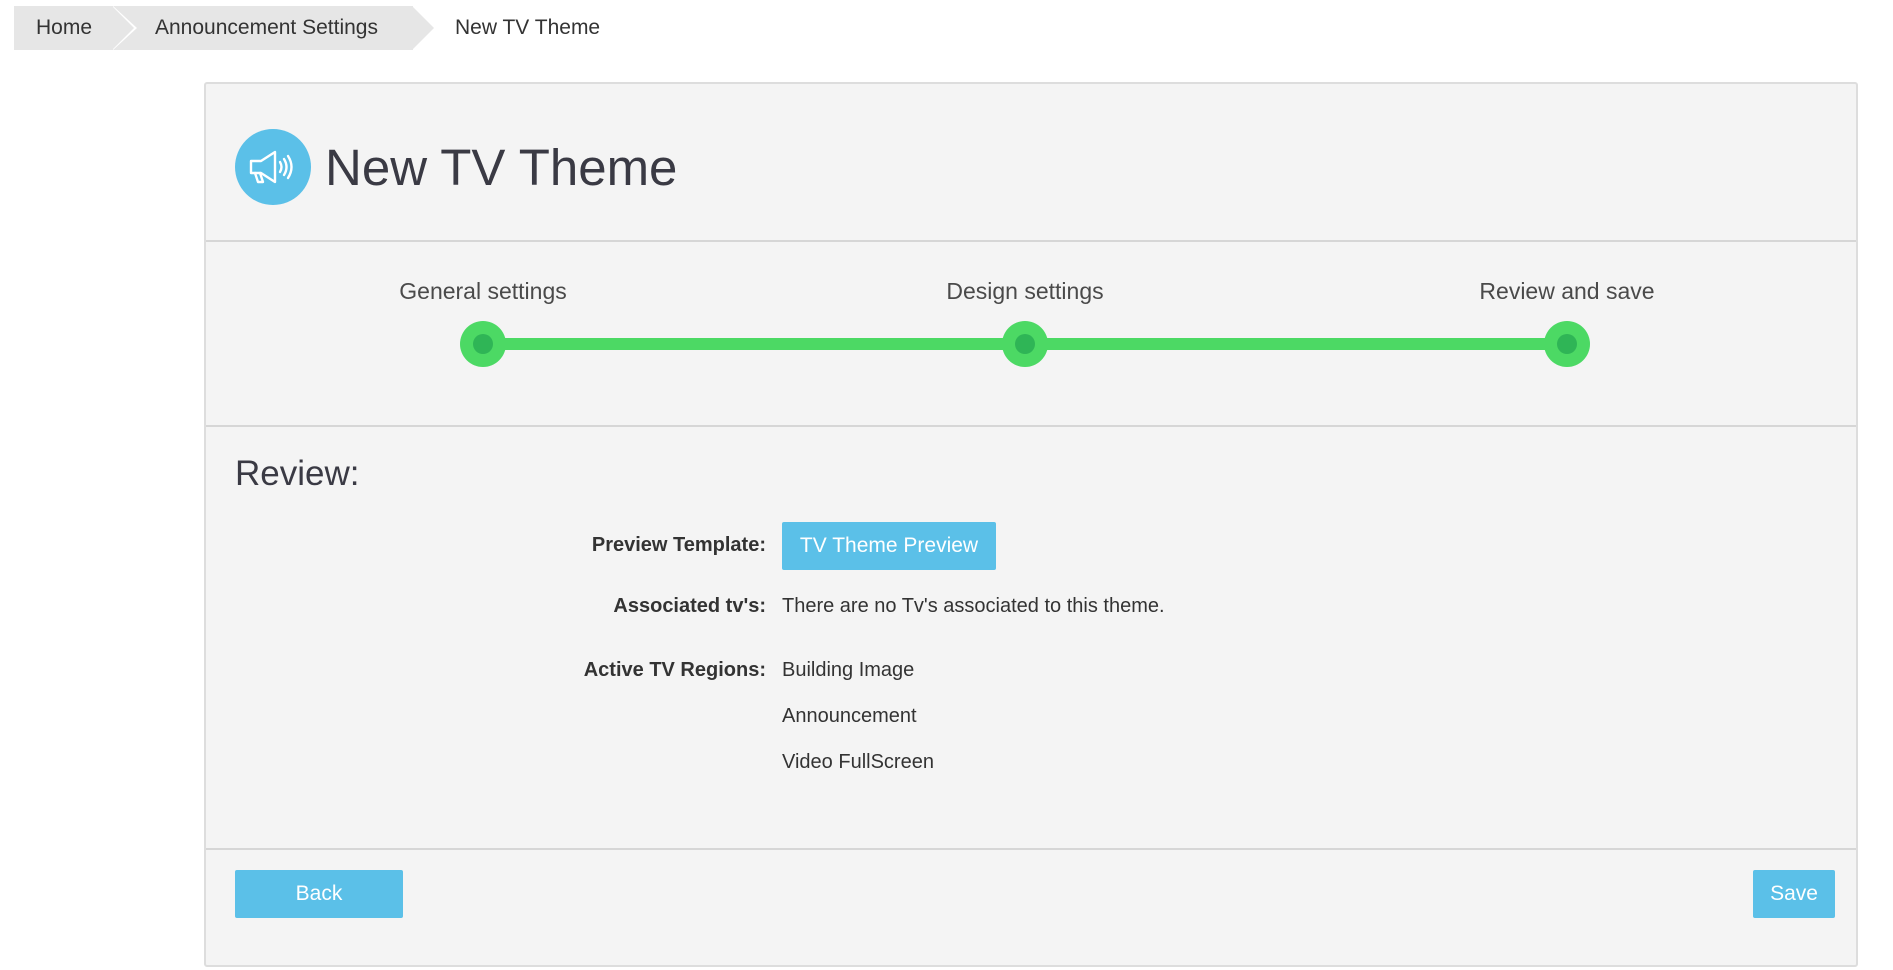 This screenshot has height=970, width=1893. What do you see at coordinates (64, 27) in the screenshot?
I see `breadcrumb-home-label: Home` at bounding box center [64, 27].